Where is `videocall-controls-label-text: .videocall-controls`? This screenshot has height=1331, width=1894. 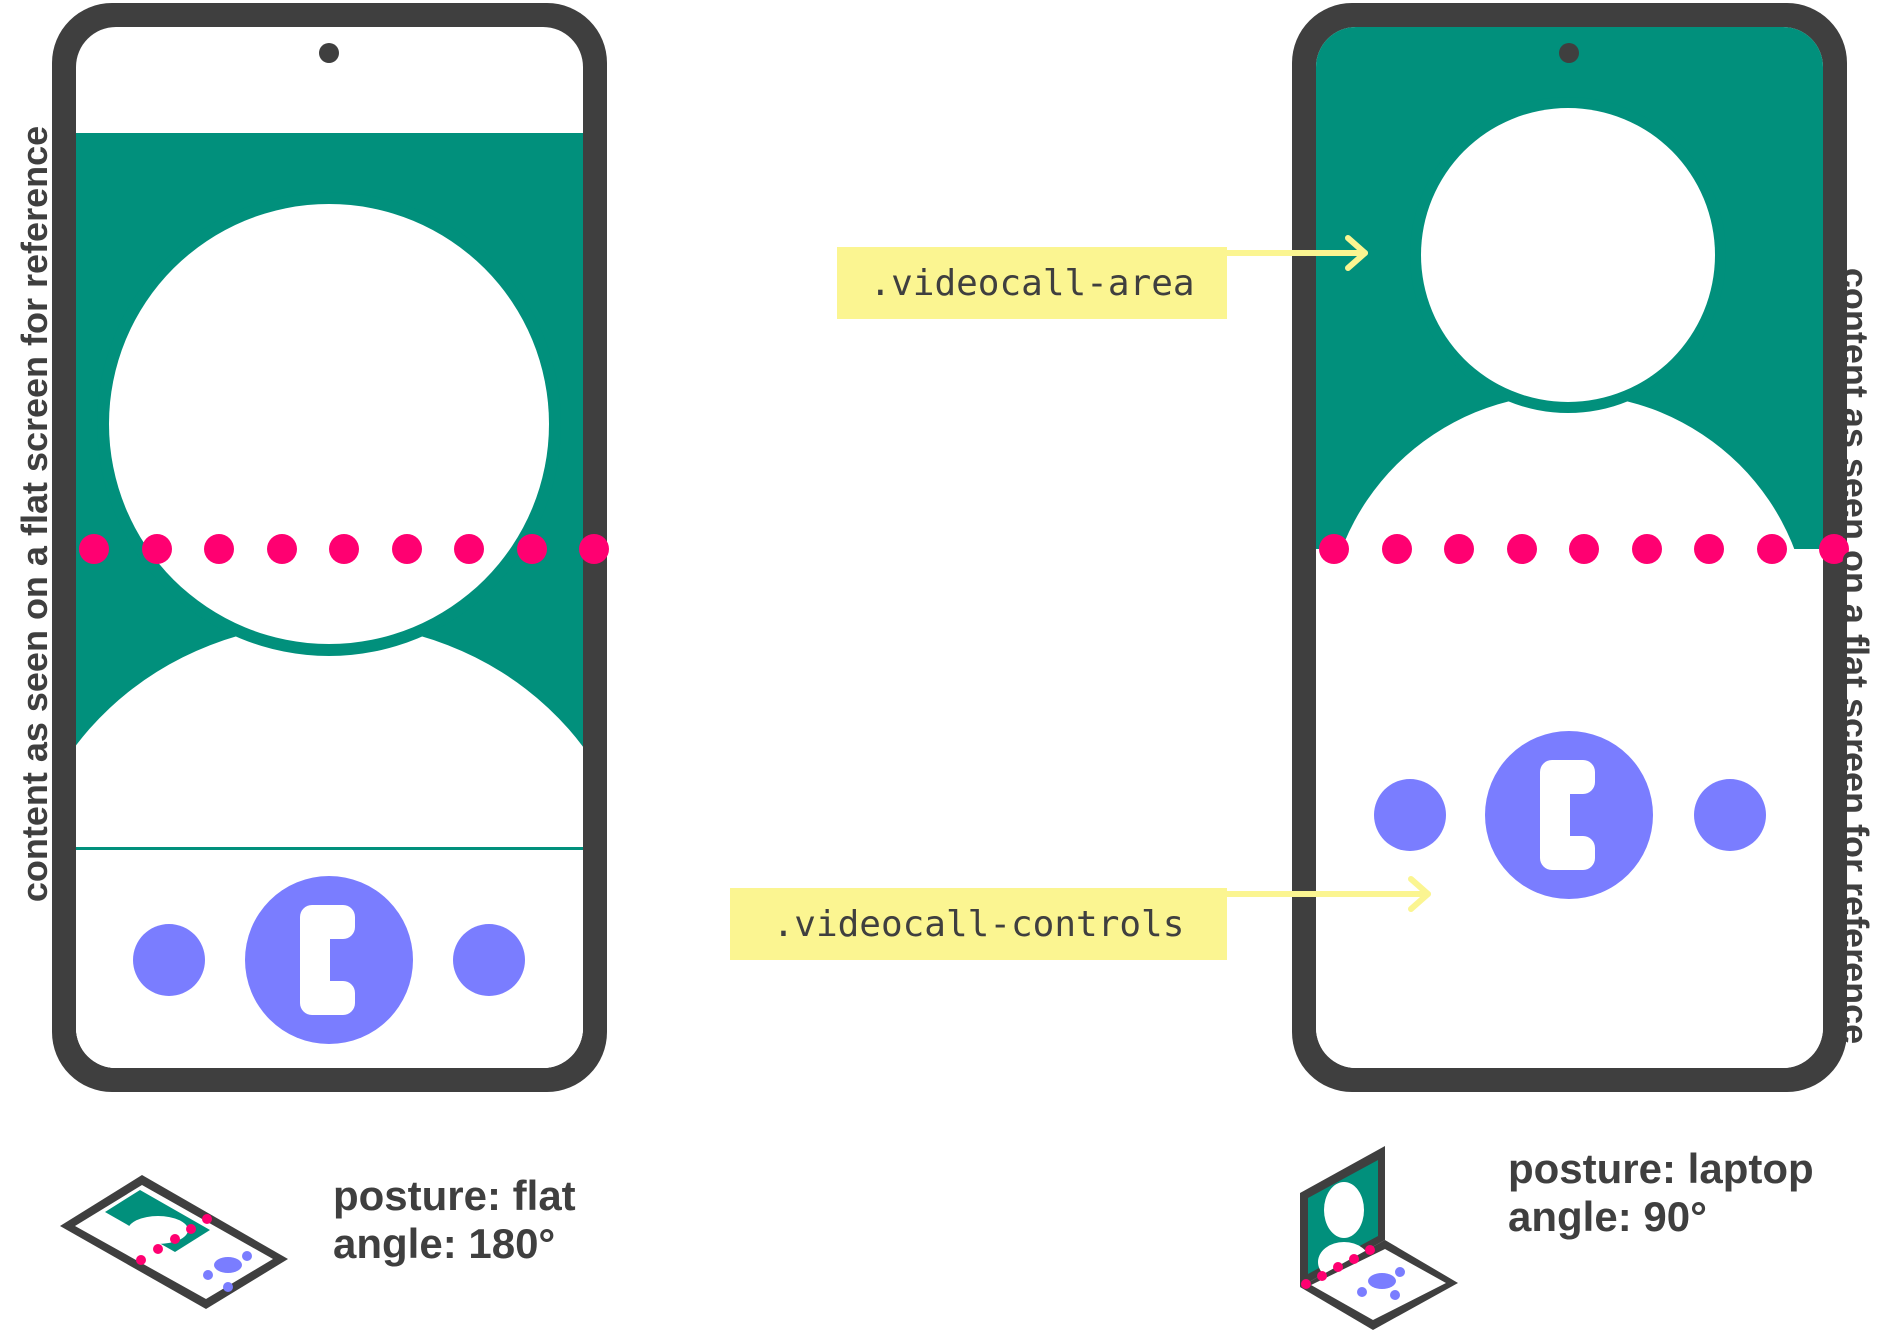 videocall-controls-label-text: .videocall-controls is located at coordinates (978, 924).